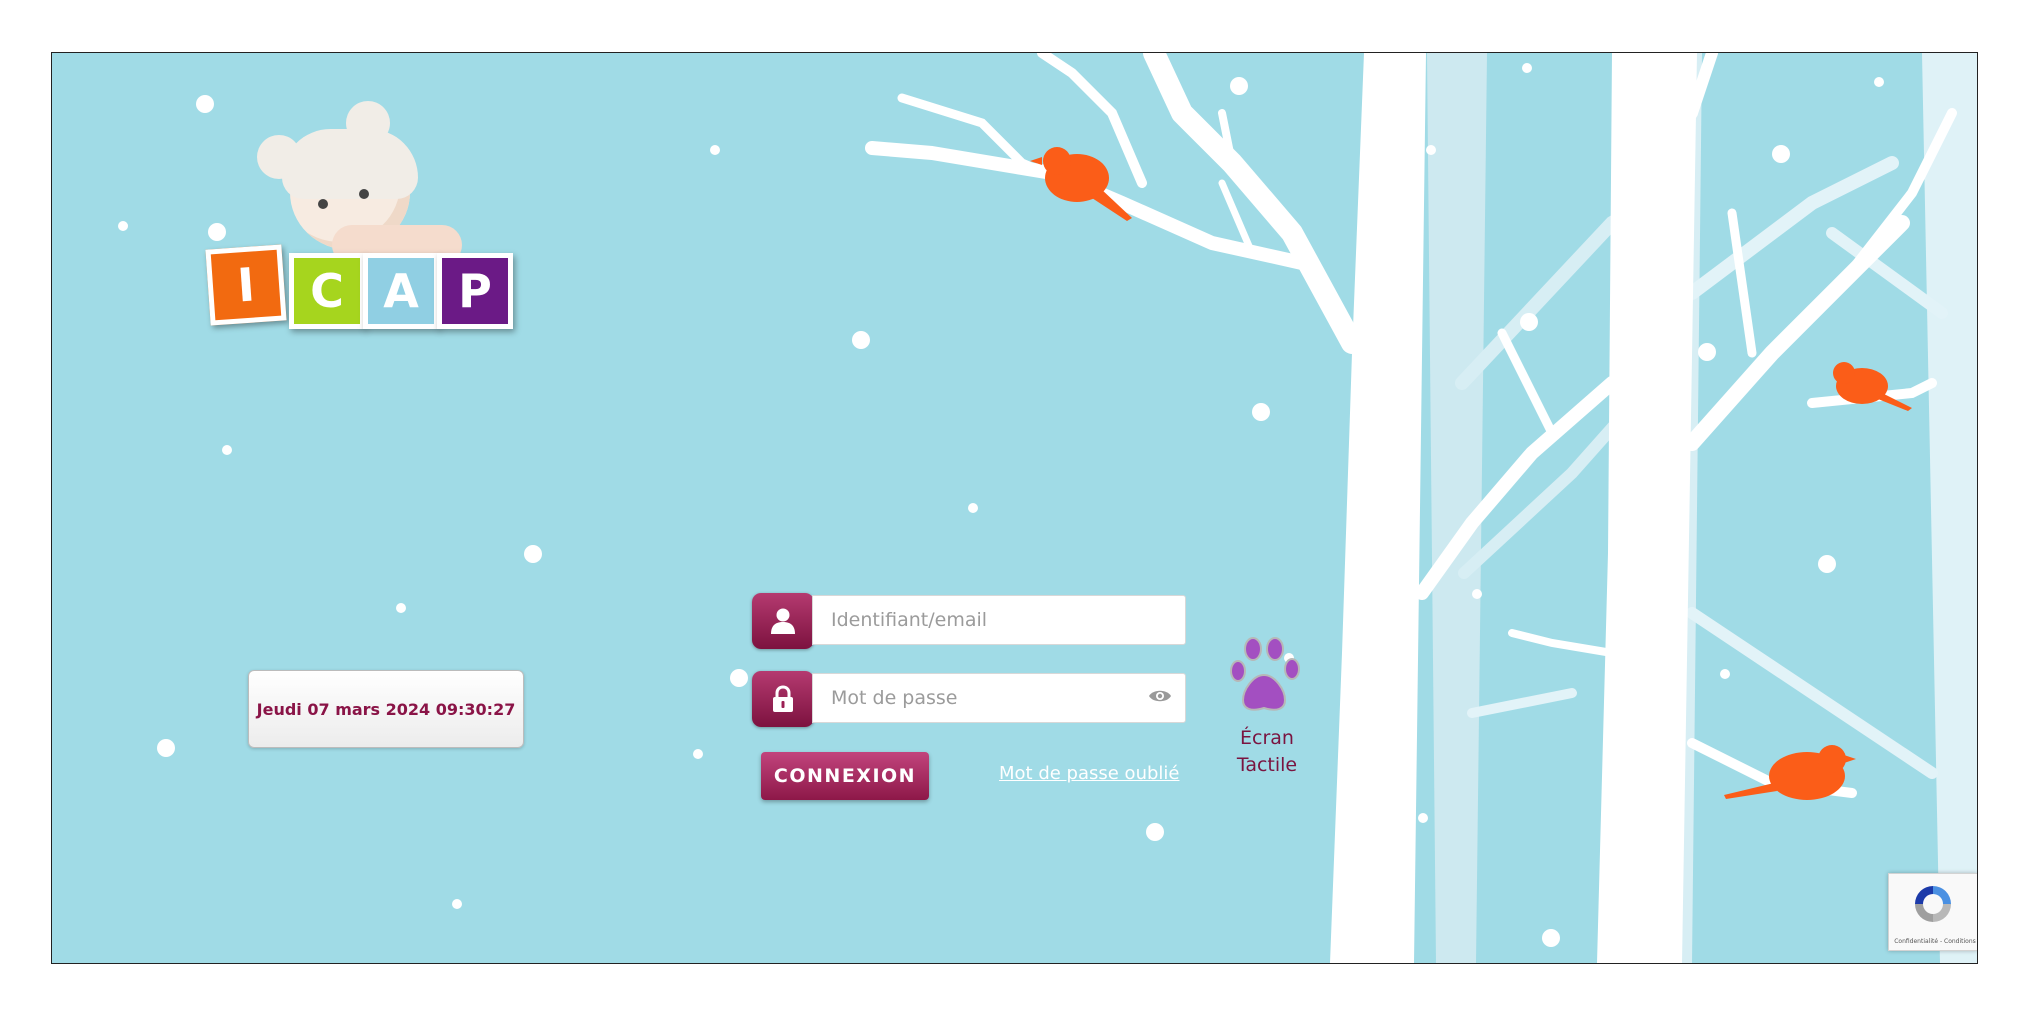  I want to click on logo-tile-i: I, so click(246, 285).